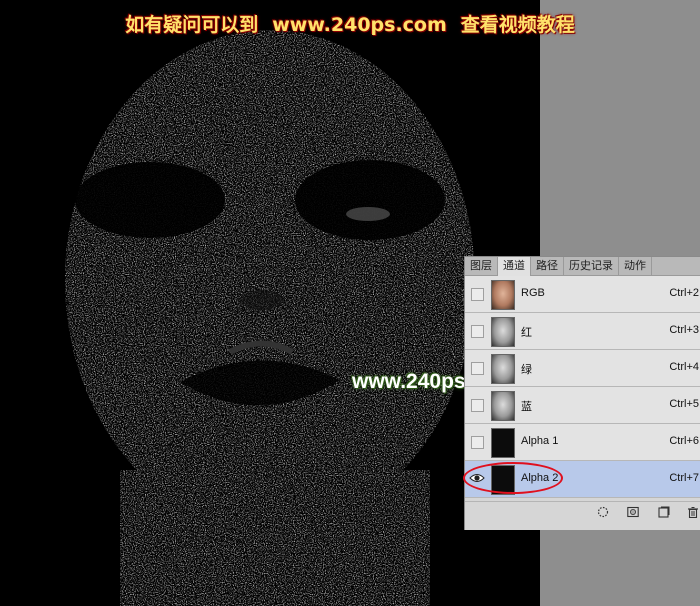  I want to click on delete-channel-icon, so click(693, 512).